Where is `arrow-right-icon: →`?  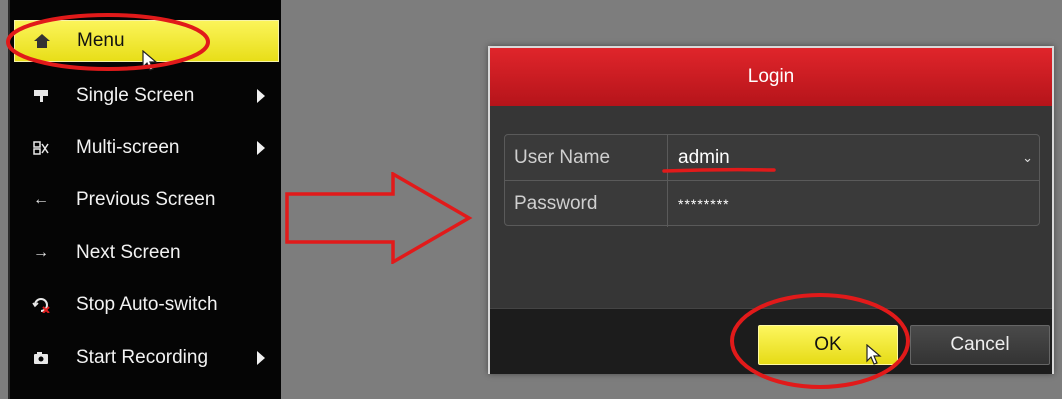 arrow-right-icon: → is located at coordinates (41, 252).